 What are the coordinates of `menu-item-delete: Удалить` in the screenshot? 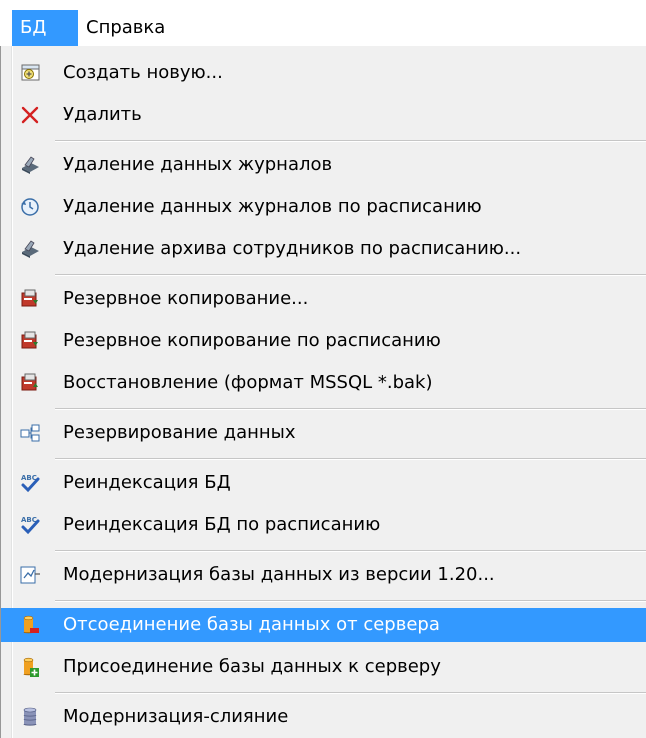 It's located at (323, 115).